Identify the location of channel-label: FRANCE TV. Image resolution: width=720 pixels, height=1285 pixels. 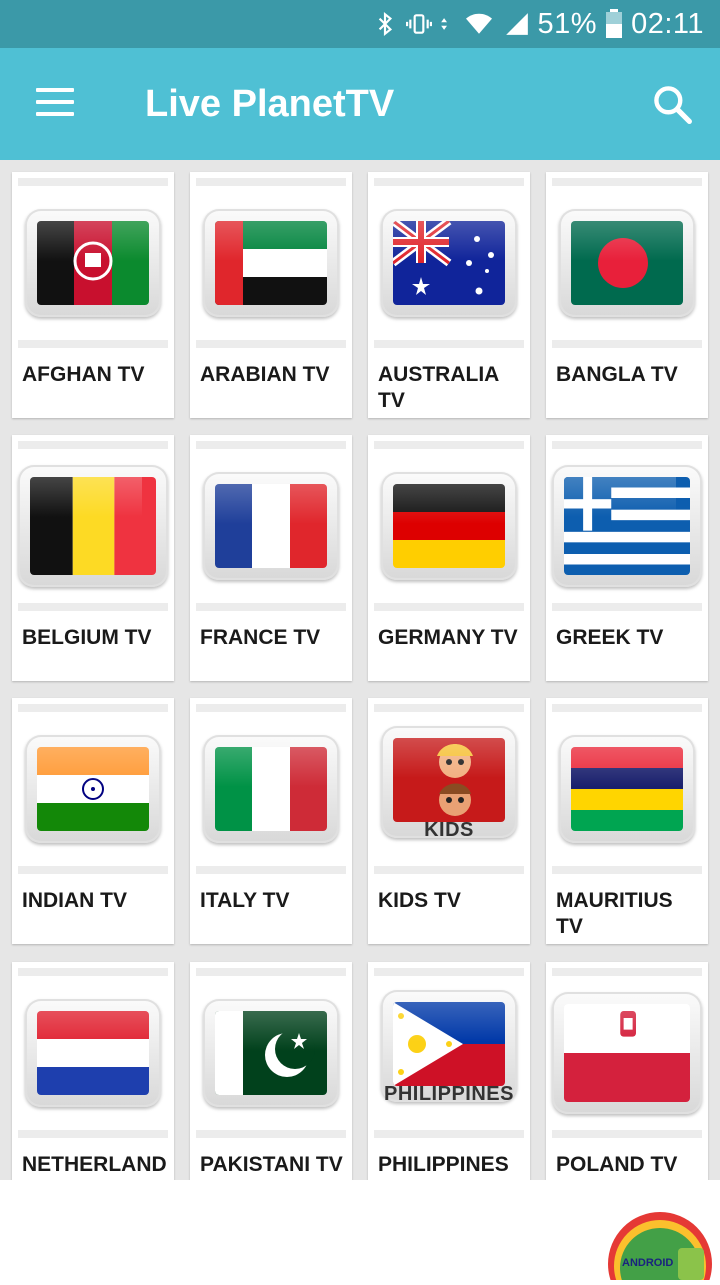
(260, 637).